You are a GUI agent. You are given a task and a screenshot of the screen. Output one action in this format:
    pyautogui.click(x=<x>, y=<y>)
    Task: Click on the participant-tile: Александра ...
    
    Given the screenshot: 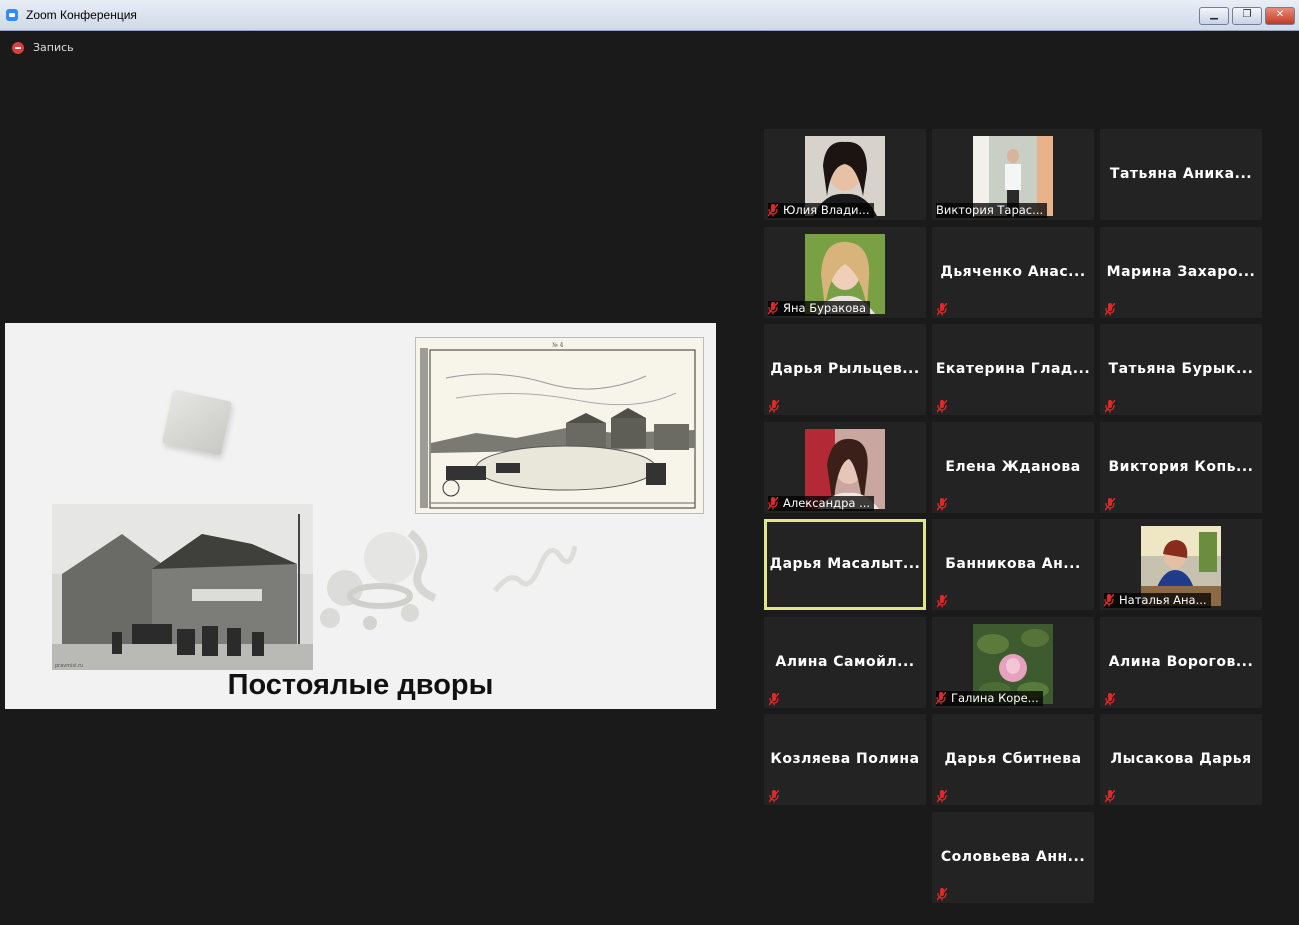 What is the action you would take?
    pyautogui.click(x=845, y=467)
    